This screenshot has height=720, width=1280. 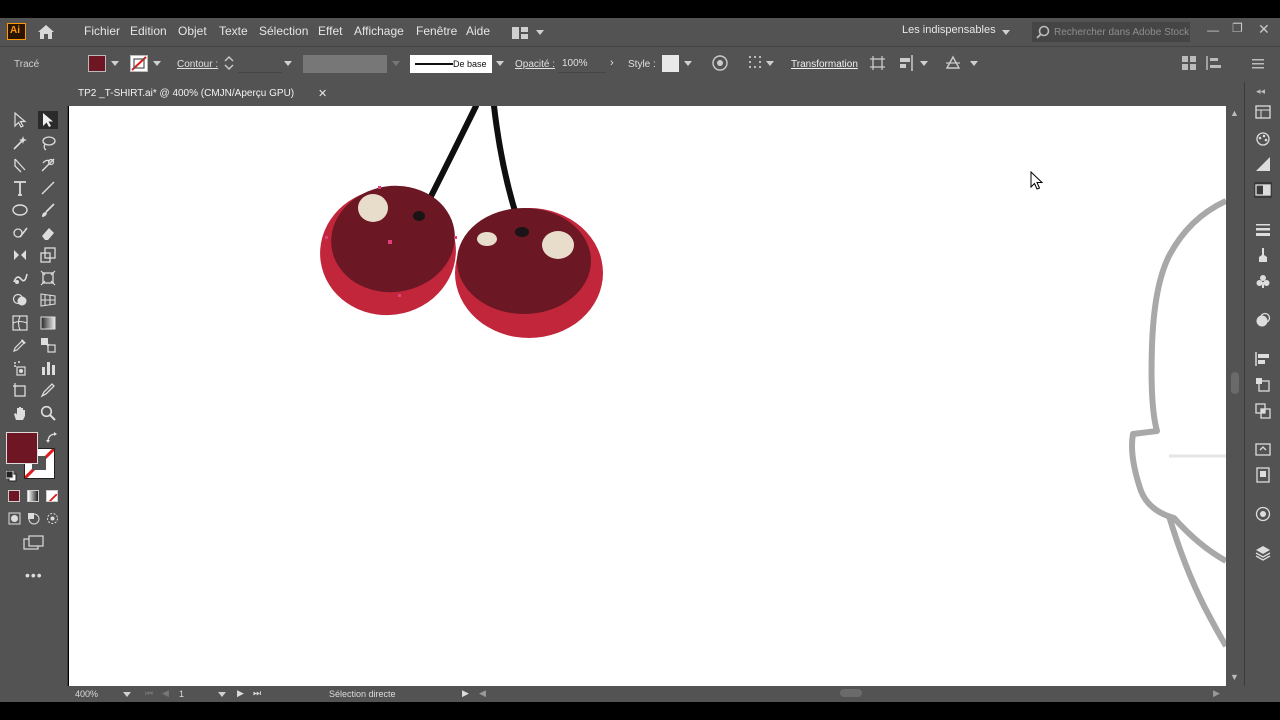 What do you see at coordinates (1263, 411) in the screenshot?
I see `pathfinder-icon` at bounding box center [1263, 411].